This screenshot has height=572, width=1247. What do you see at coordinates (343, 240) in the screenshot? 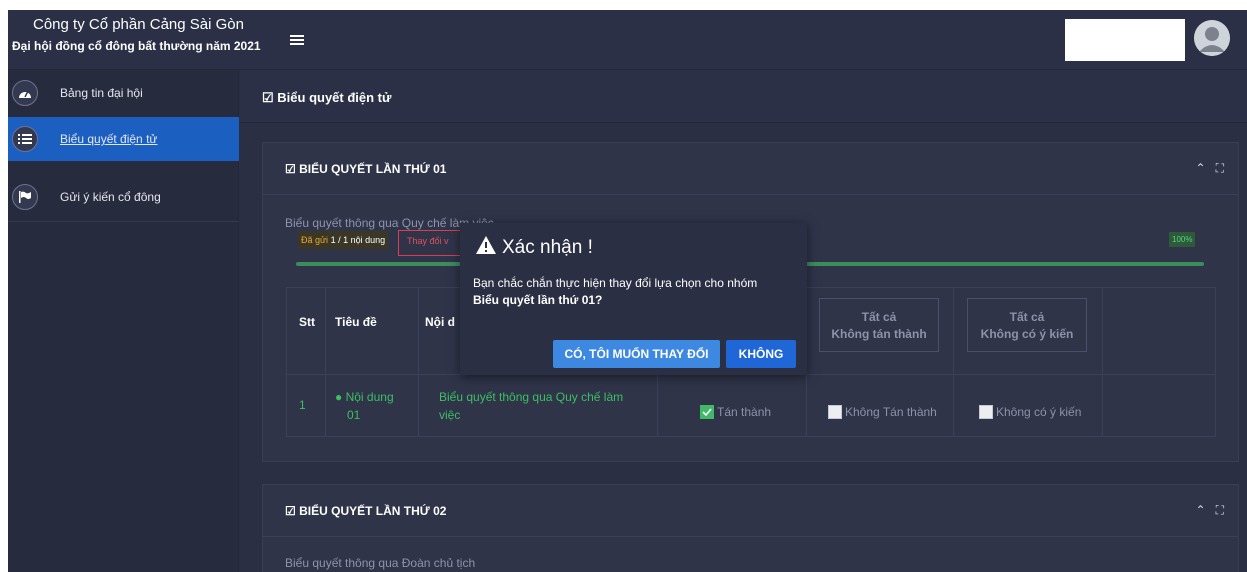
I see `sent-status-badge: Đã gửi 1 / 1 nội dung` at bounding box center [343, 240].